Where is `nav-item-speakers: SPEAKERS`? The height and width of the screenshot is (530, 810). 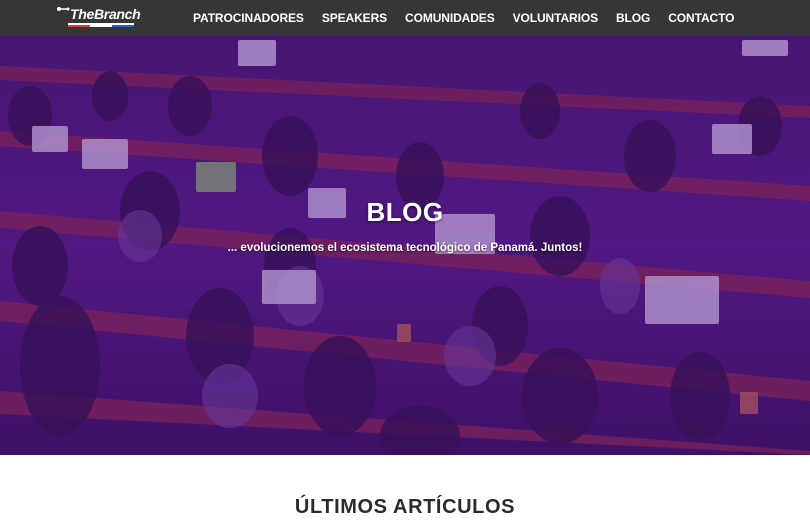
nav-item-speakers: SPEAKERS is located at coordinates (354, 18).